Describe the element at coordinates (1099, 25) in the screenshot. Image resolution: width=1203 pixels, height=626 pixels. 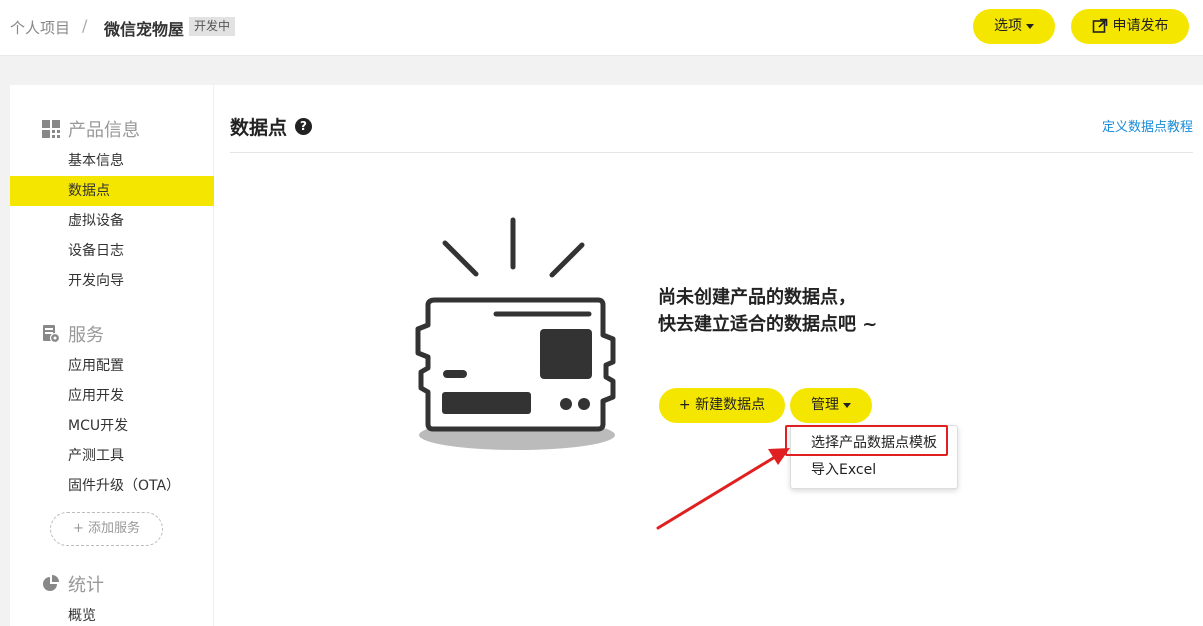
I see `external-link-icon` at that location.